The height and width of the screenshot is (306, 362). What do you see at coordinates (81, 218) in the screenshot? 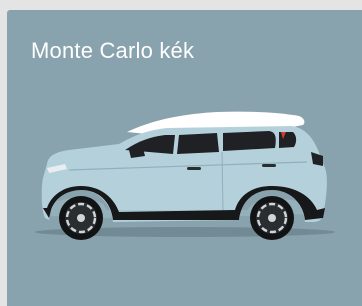
I see `car-front-wheel` at bounding box center [81, 218].